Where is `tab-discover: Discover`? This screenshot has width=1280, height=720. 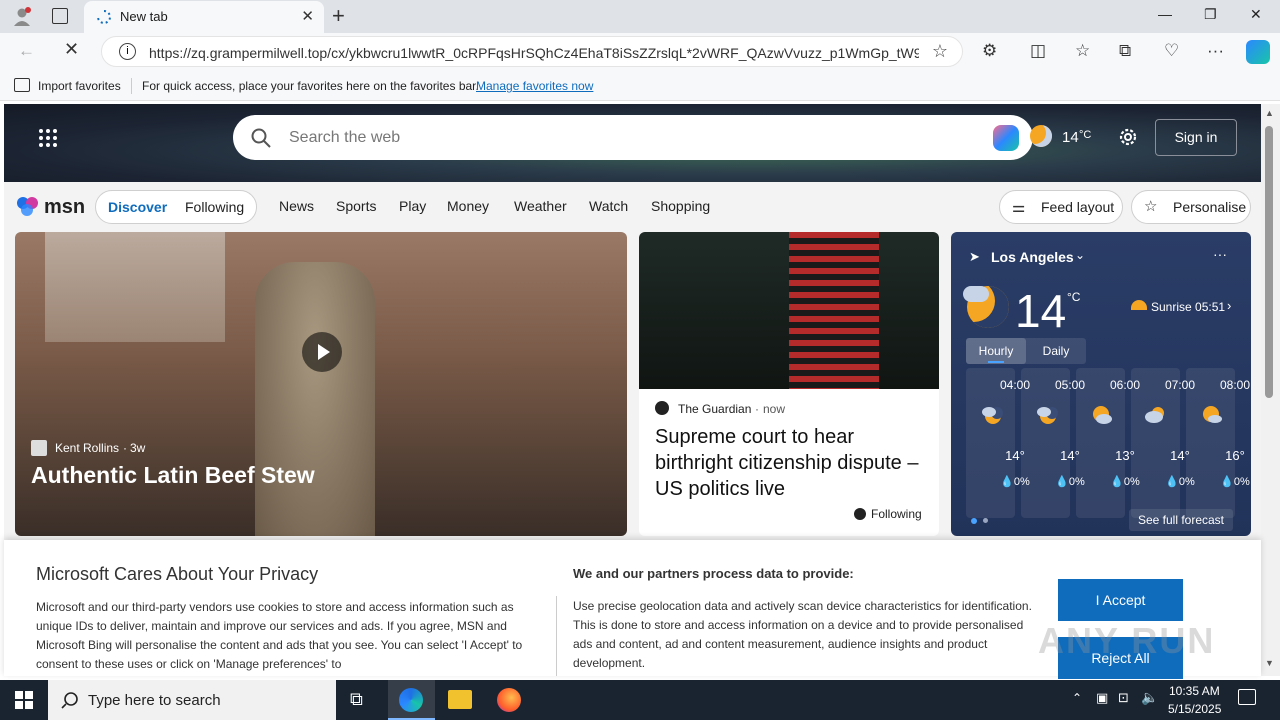 tab-discover: Discover is located at coordinates (137, 207).